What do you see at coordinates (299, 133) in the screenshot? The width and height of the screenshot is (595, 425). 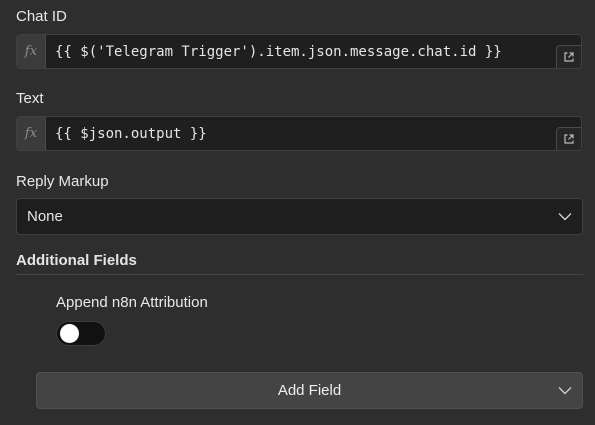 I see `text-expression-field: fx {{ $json.output }}` at bounding box center [299, 133].